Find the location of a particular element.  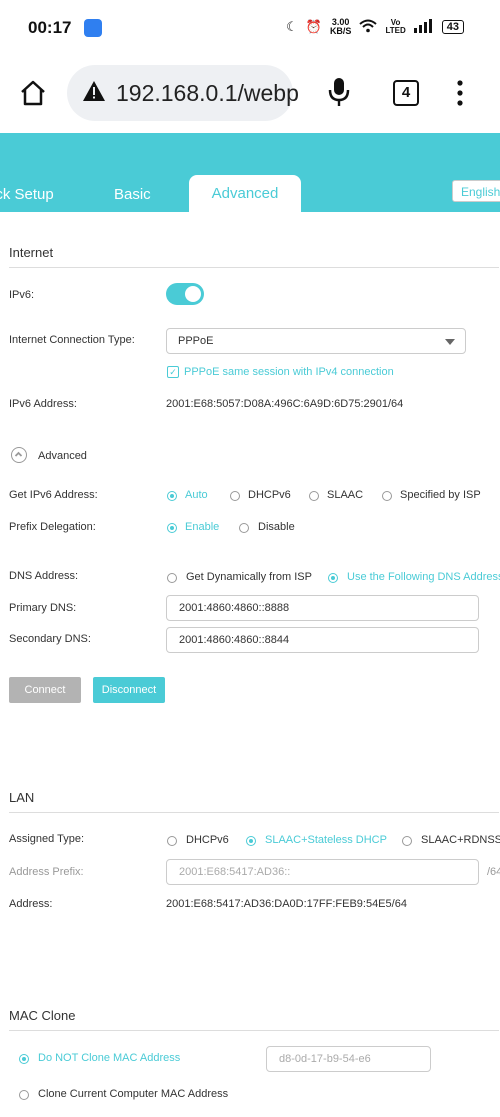

connect-button: Connect is located at coordinates (45, 690).